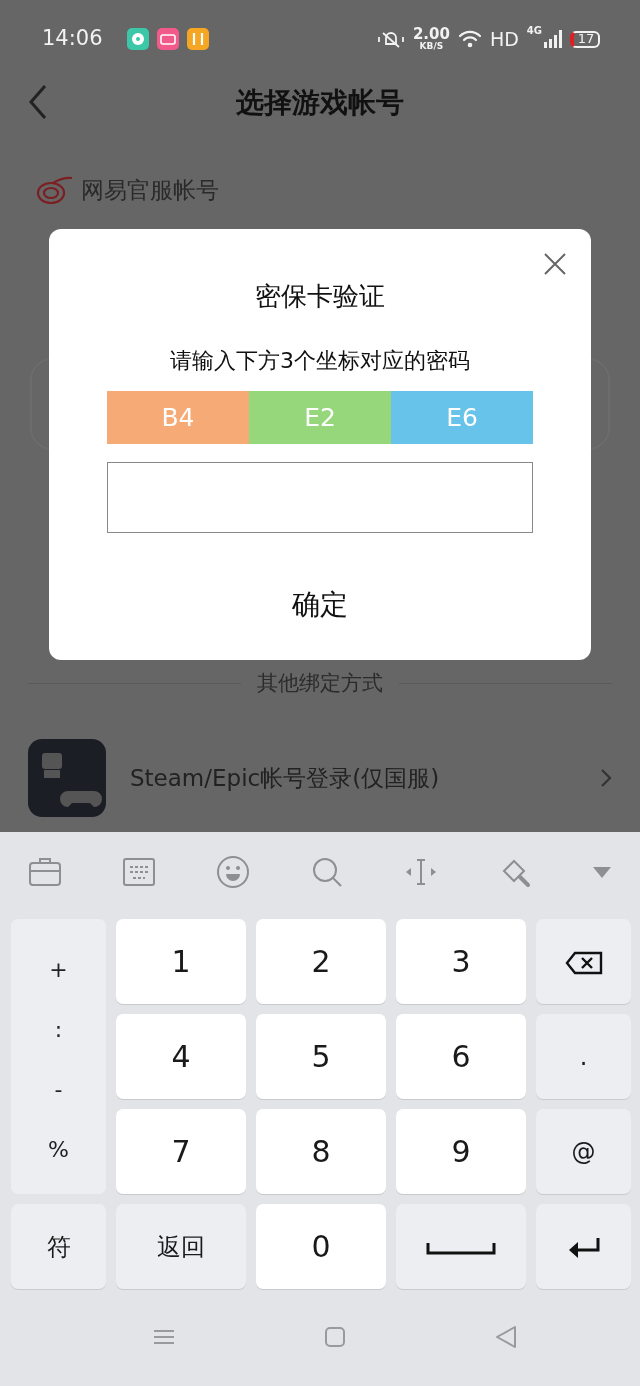 Image resolution: width=640 pixels, height=1386 pixels. Describe the element at coordinates (321, 961) in the screenshot. I see `number-key: 2` at that location.